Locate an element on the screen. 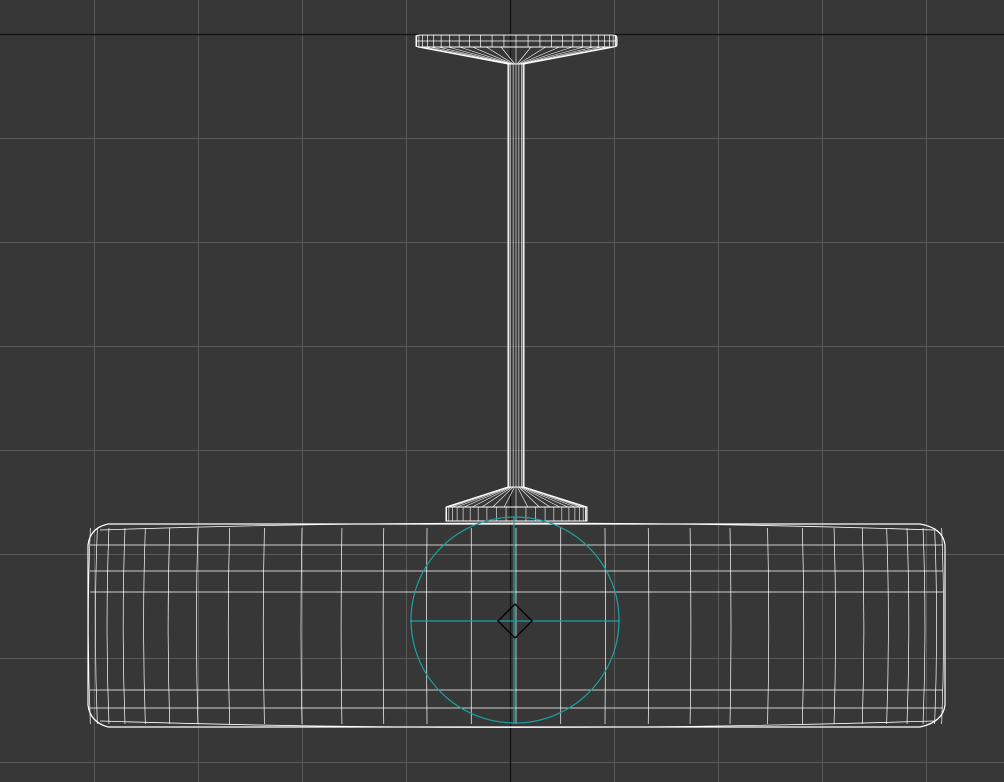  mount-collar is located at coordinates (516, 514).